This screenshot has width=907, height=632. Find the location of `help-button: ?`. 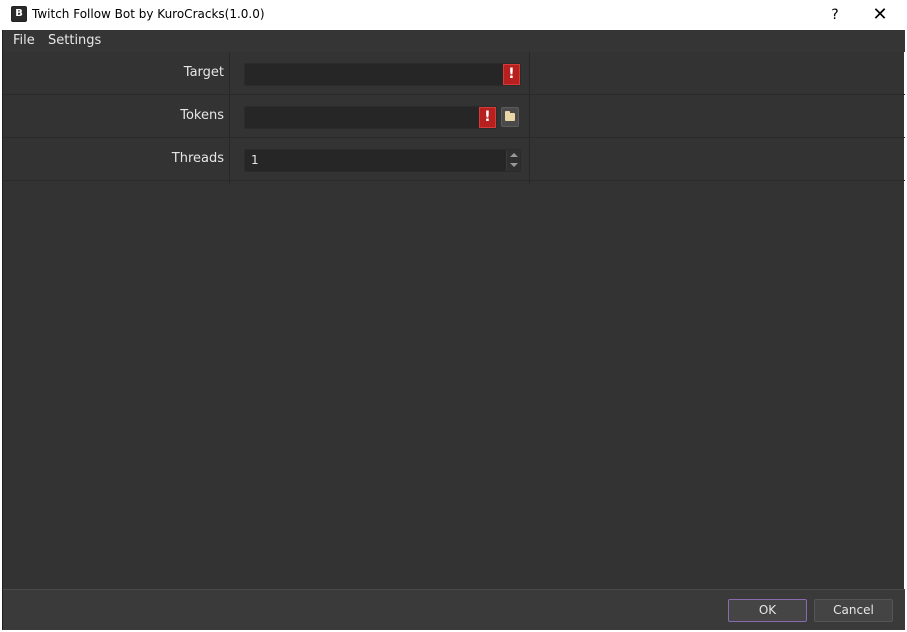

help-button: ? is located at coordinates (835, 15).